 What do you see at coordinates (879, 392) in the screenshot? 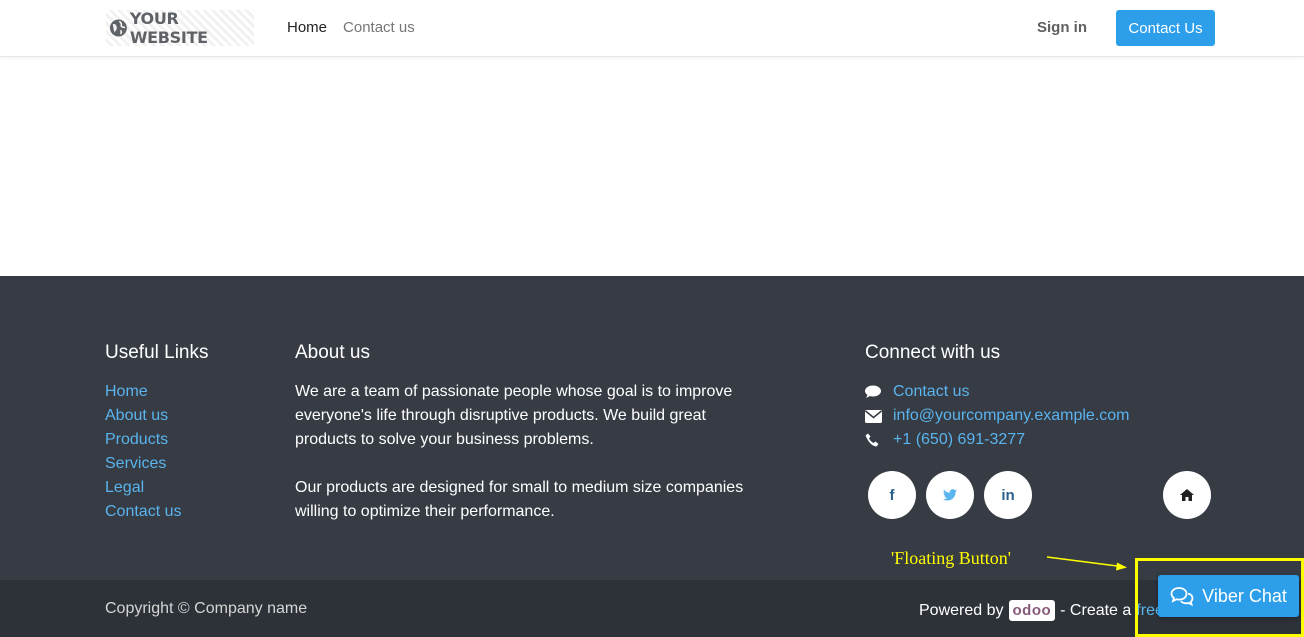
I see `comment-icon` at bounding box center [879, 392].